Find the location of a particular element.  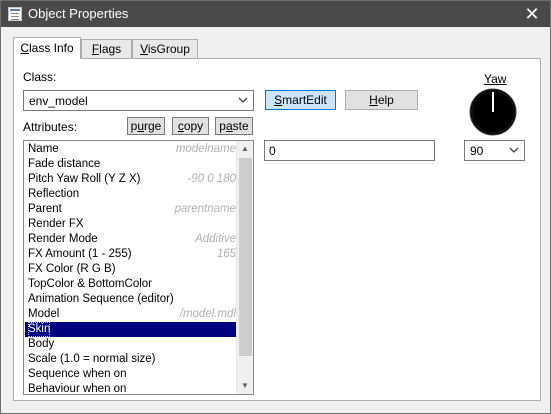

close-icon: ✕ is located at coordinates (532, 14).